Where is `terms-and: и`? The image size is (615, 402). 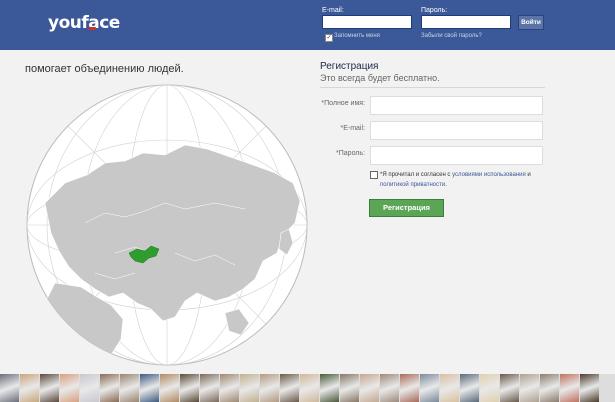
terms-and: и is located at coordinates (529, 175).